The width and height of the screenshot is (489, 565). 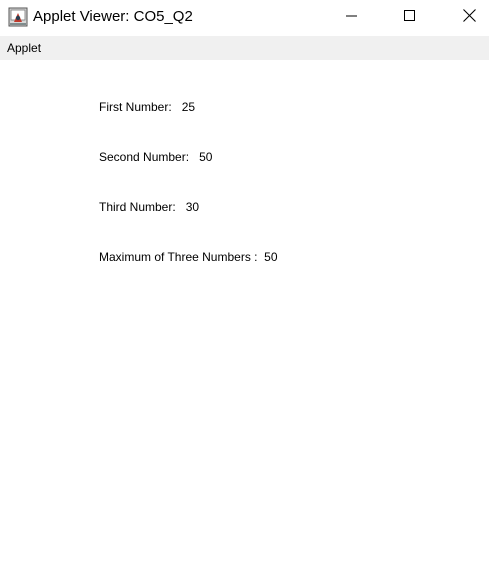 What do you see at coordinates (18, 17) in the screenshot?
I see `java-applet-icon` at bounding box center [18, 17].